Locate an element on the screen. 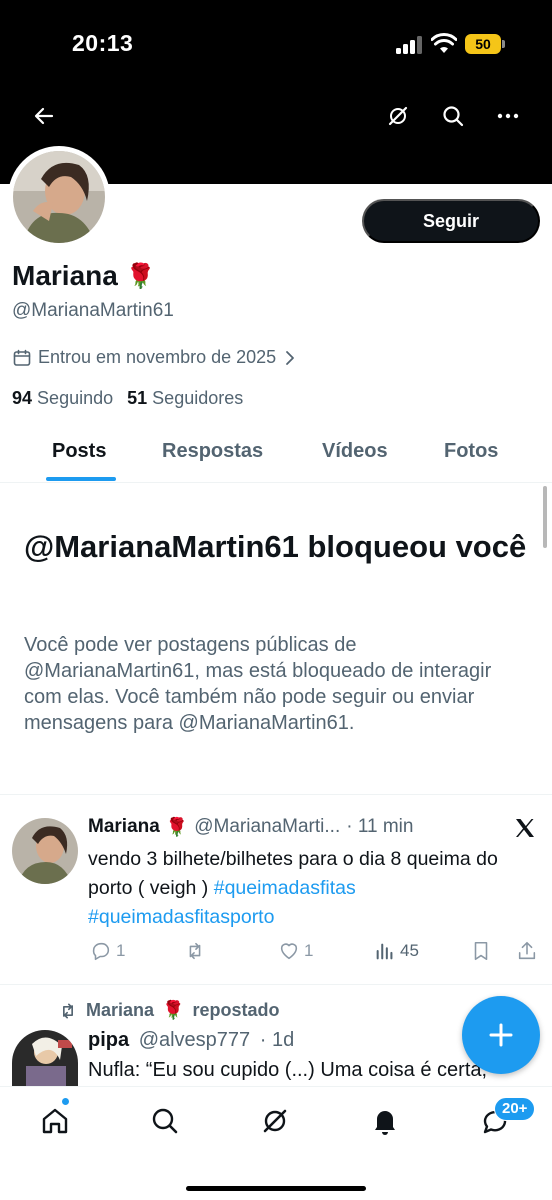 Image resolution: width=552 pixels, height=1200 pixels. status-time: 20:13 is located at coordinates (103, 43).